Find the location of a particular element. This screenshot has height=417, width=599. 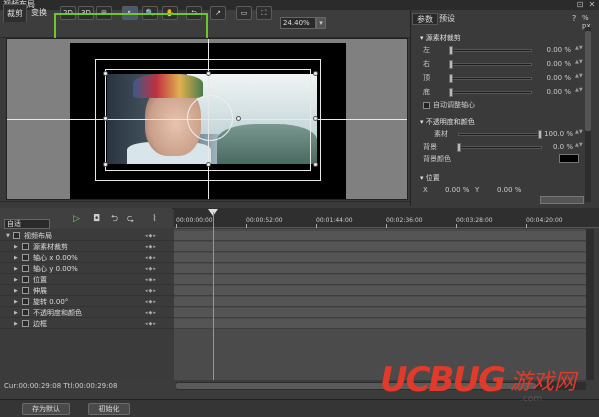

crop-bottom-spin: ▲▼ is located at coordinates (579, 92).